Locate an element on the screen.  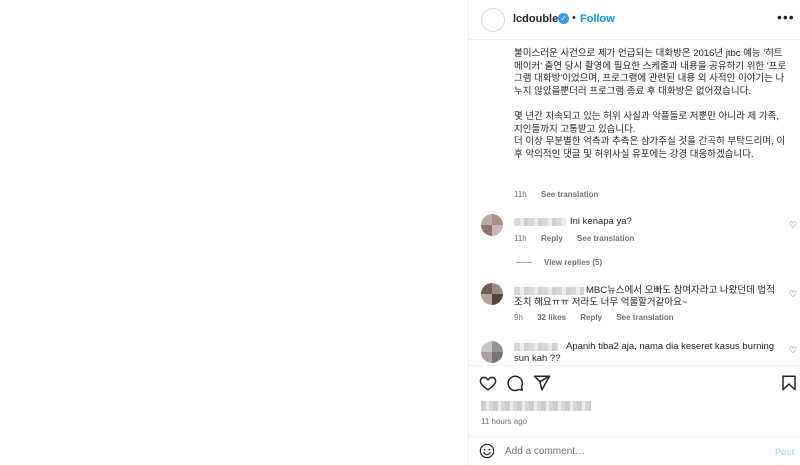
post-action-bar is located at coordinates (634, 383).